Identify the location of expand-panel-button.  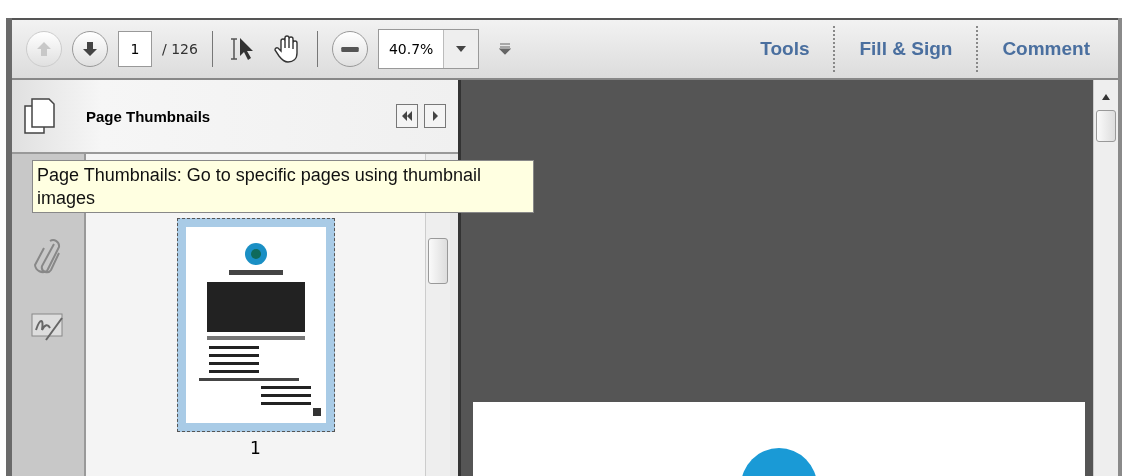
(435, 116).